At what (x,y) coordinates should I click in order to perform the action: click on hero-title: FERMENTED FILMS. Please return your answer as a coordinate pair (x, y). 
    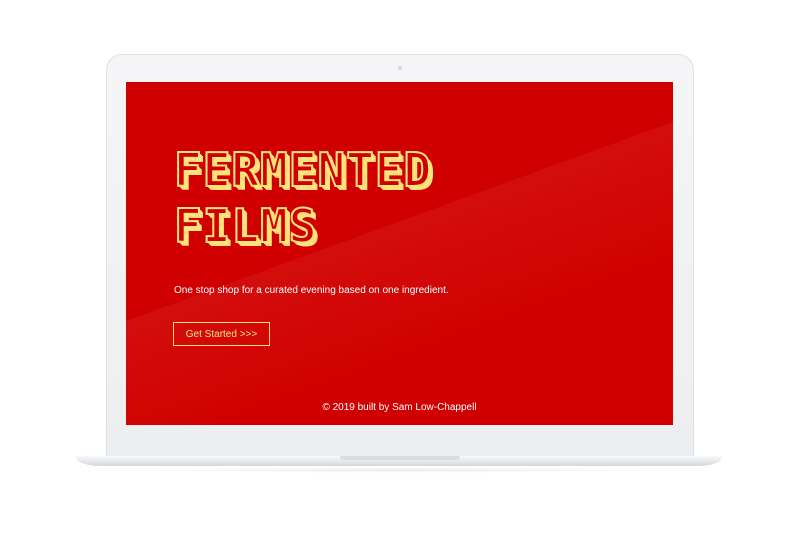
    Looking at the image, I should click on (303, 198).